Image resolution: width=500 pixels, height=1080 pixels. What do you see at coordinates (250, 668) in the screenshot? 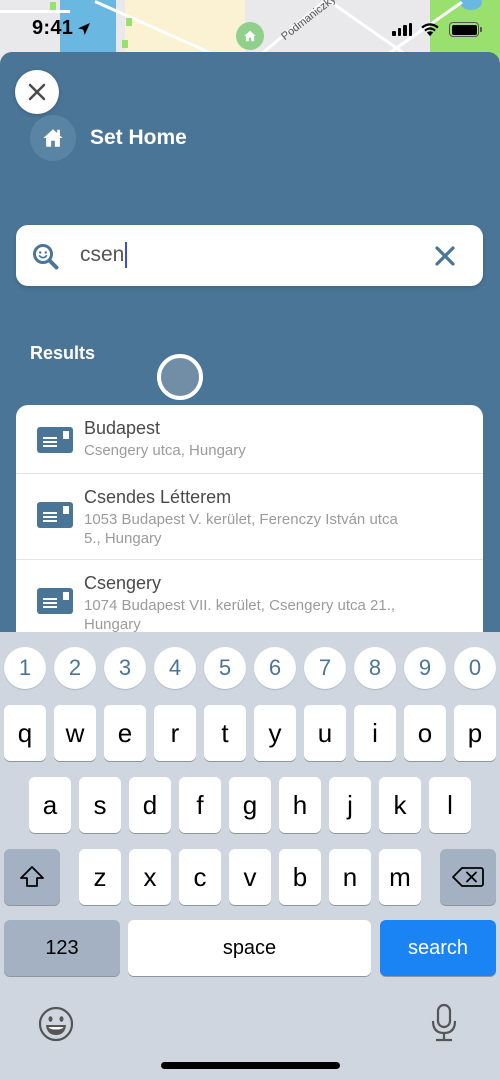
I see `number-row: 1 2 3 4 5 6 7 8 9 0` at bounding box center [250, 668].